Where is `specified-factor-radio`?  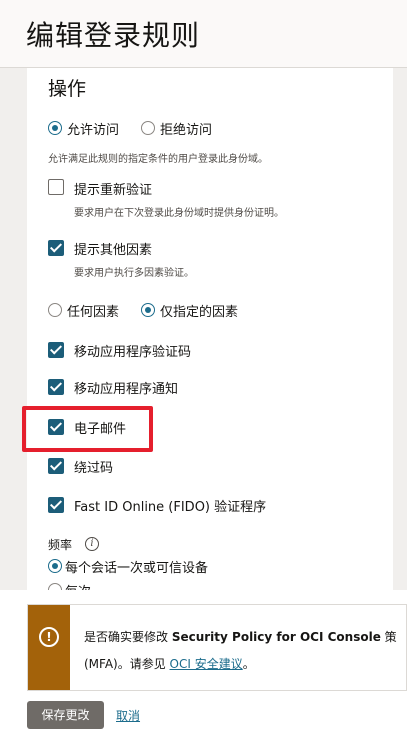
specified-factor-radio is located at coordinates (148, 310).